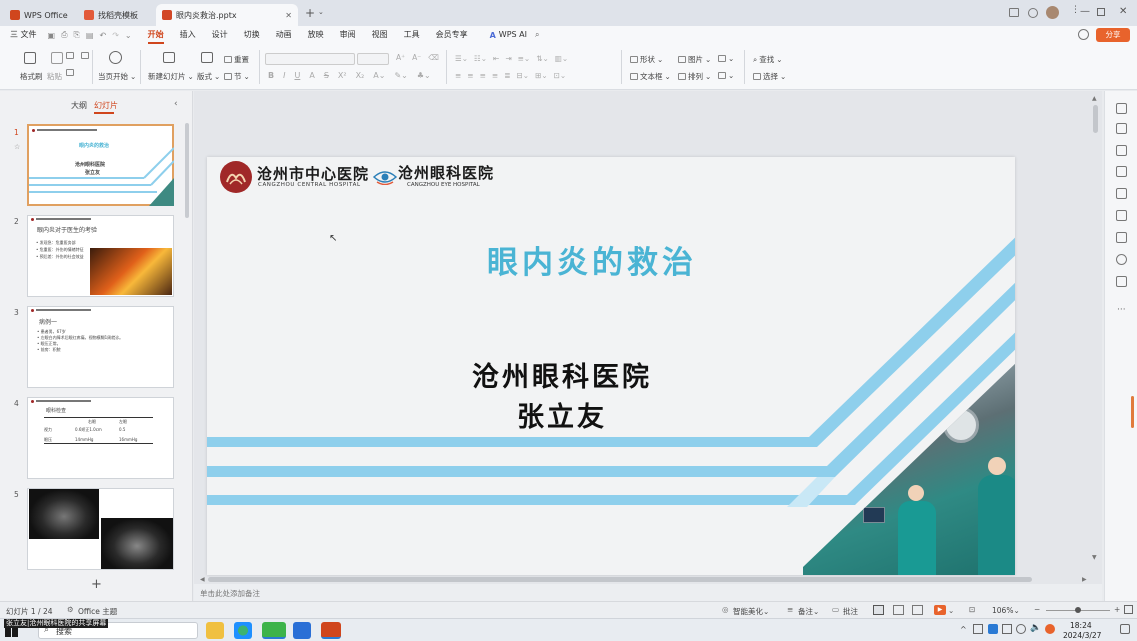  I want to click on comments-button: 批注, so click(850, 611).